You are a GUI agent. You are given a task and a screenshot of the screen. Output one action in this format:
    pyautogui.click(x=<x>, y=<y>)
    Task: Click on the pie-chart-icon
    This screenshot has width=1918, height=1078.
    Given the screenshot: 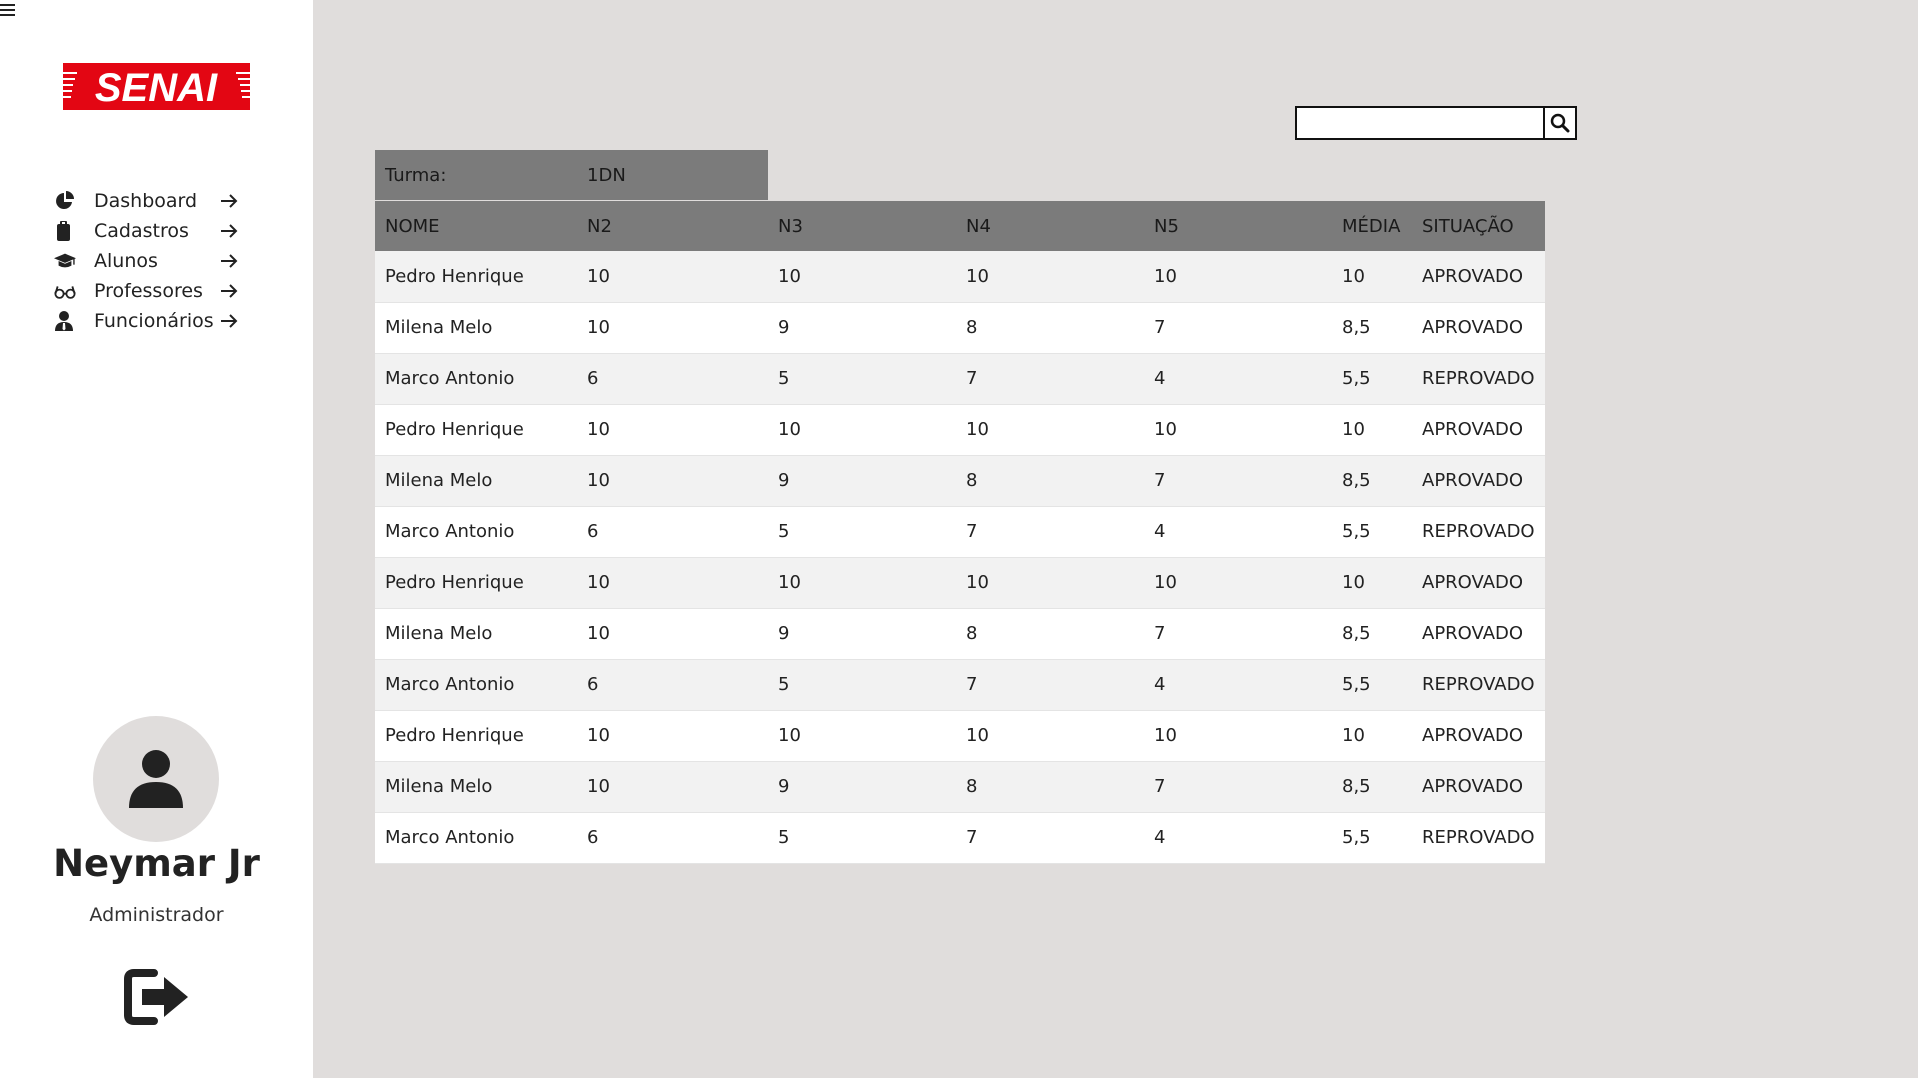 What is the action you would take?
    pyautogui.click(x=67, y=201)
    